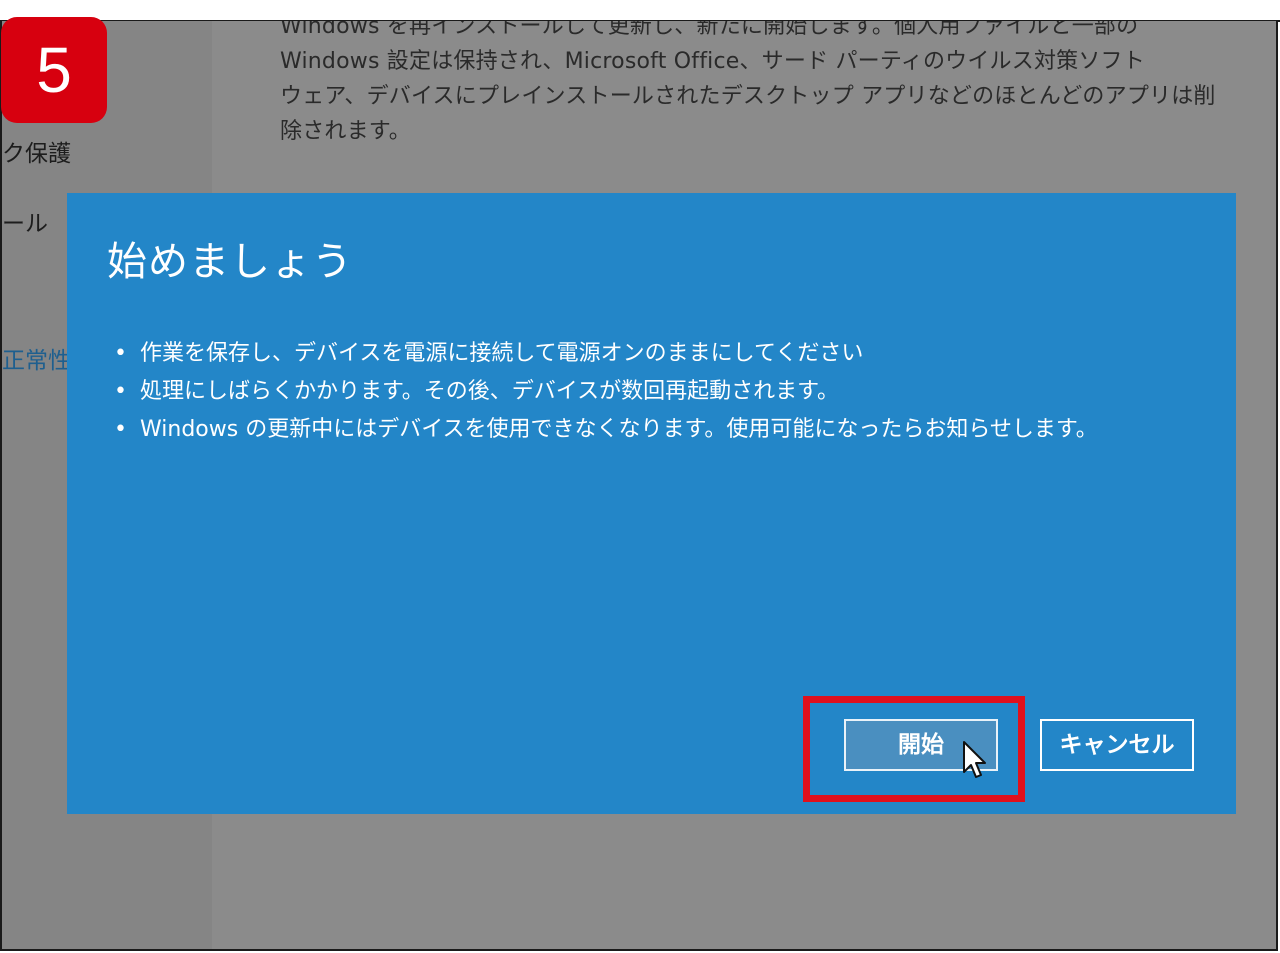 The image size is (1280, 953). I want to click on list-item: • 処理にしばらくかかります。その後、デバイスが数回再起動されます。, so click(605, 392).